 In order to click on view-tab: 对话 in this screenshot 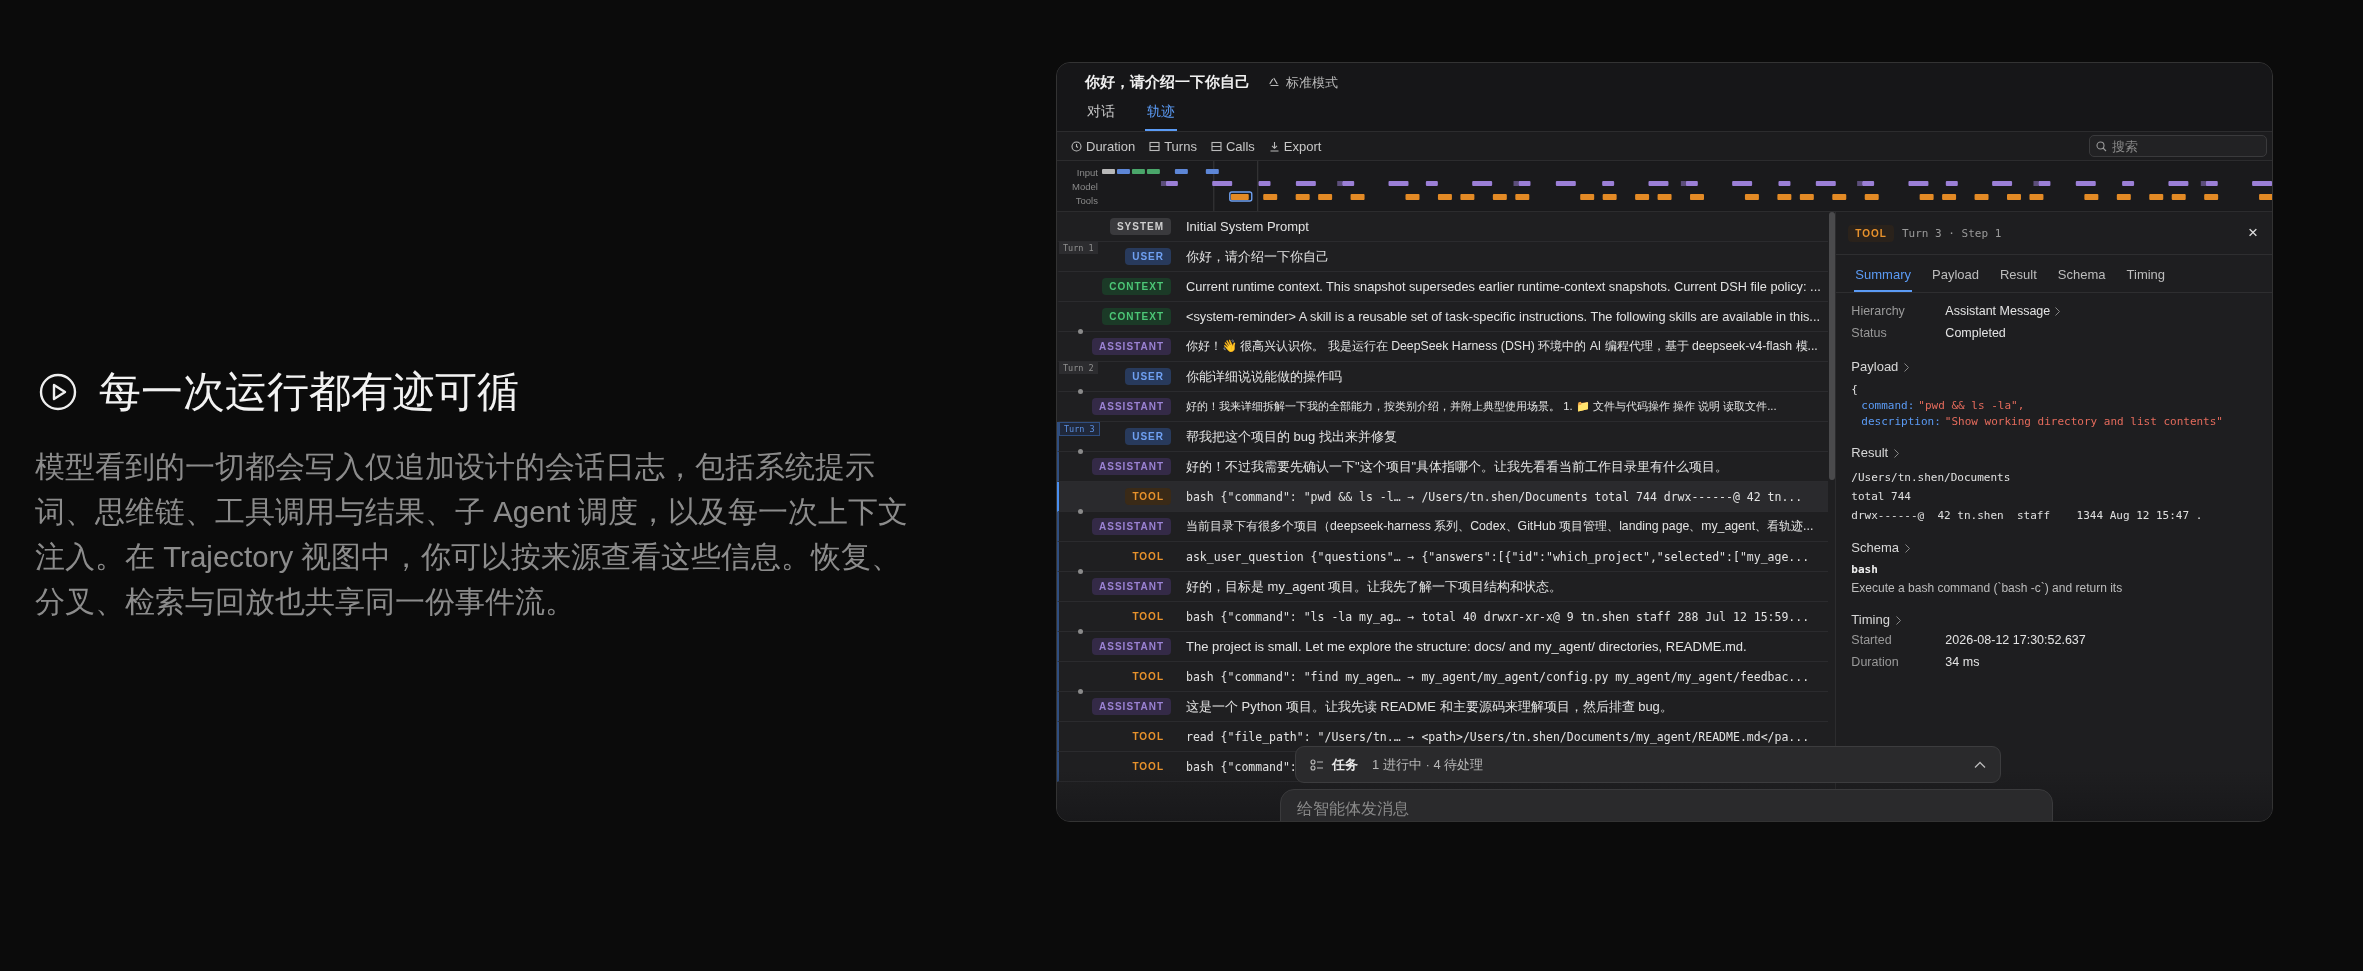, I will do `click(1101, 116)`.